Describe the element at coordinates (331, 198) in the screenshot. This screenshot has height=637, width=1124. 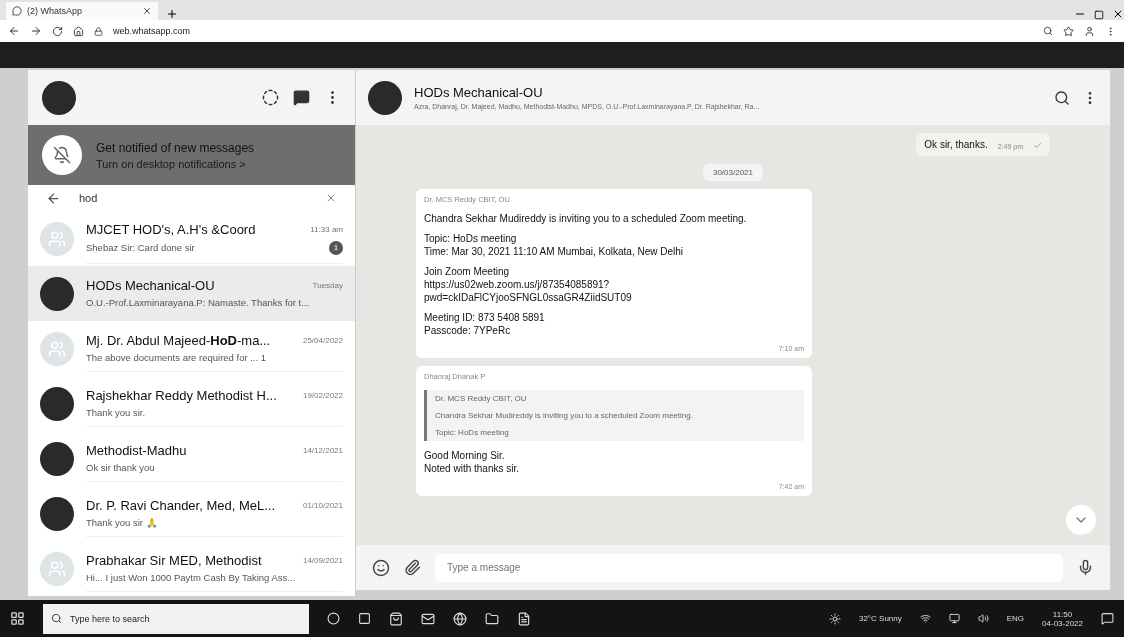
I see `clear-icon` at that location.